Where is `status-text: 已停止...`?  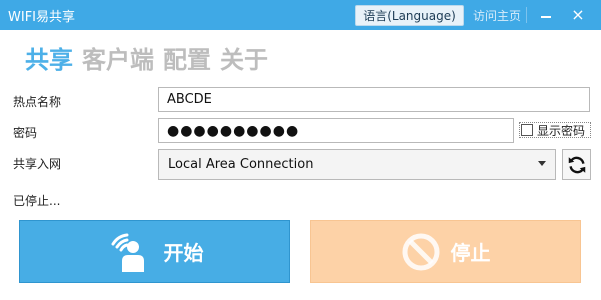
status-text: 已停止... is located at coordinates (37, 201).